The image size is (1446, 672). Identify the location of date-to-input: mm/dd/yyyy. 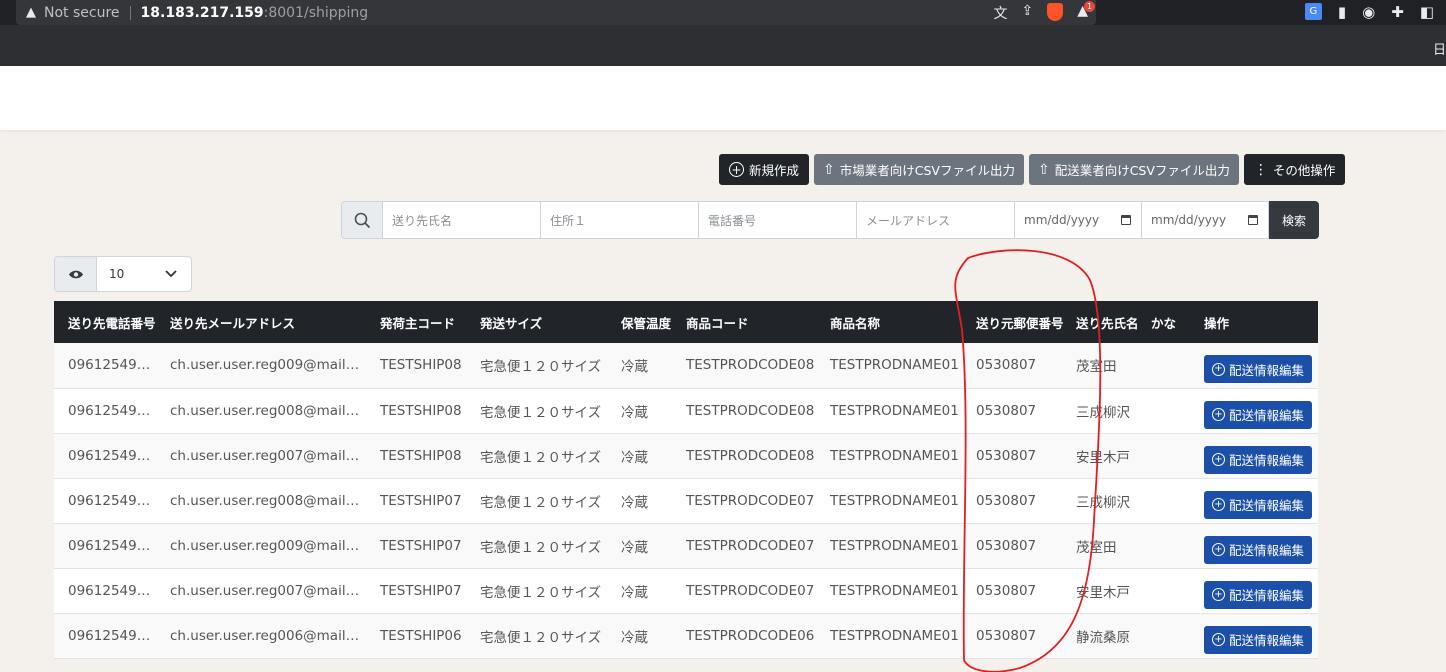
(1205, 220).